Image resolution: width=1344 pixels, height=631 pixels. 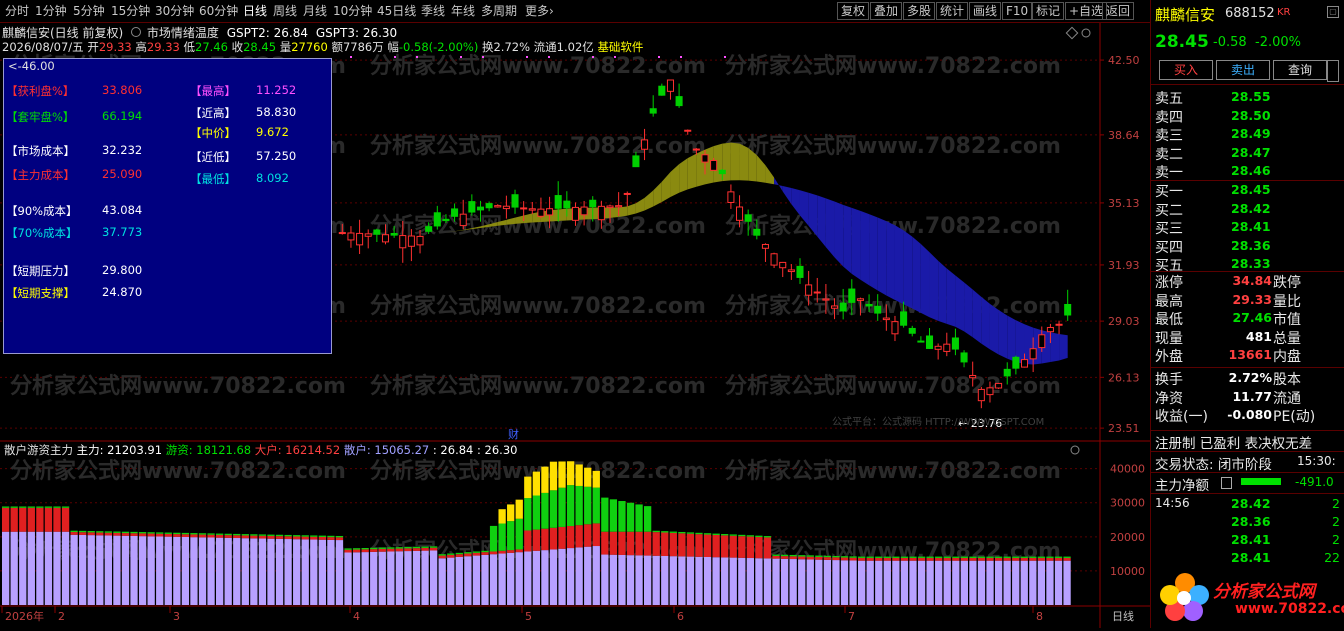 What do you see at coordinates (1251, 245) in the screenshot?
I see `bid-price: 28.36` at bounding box center [1251, 245].